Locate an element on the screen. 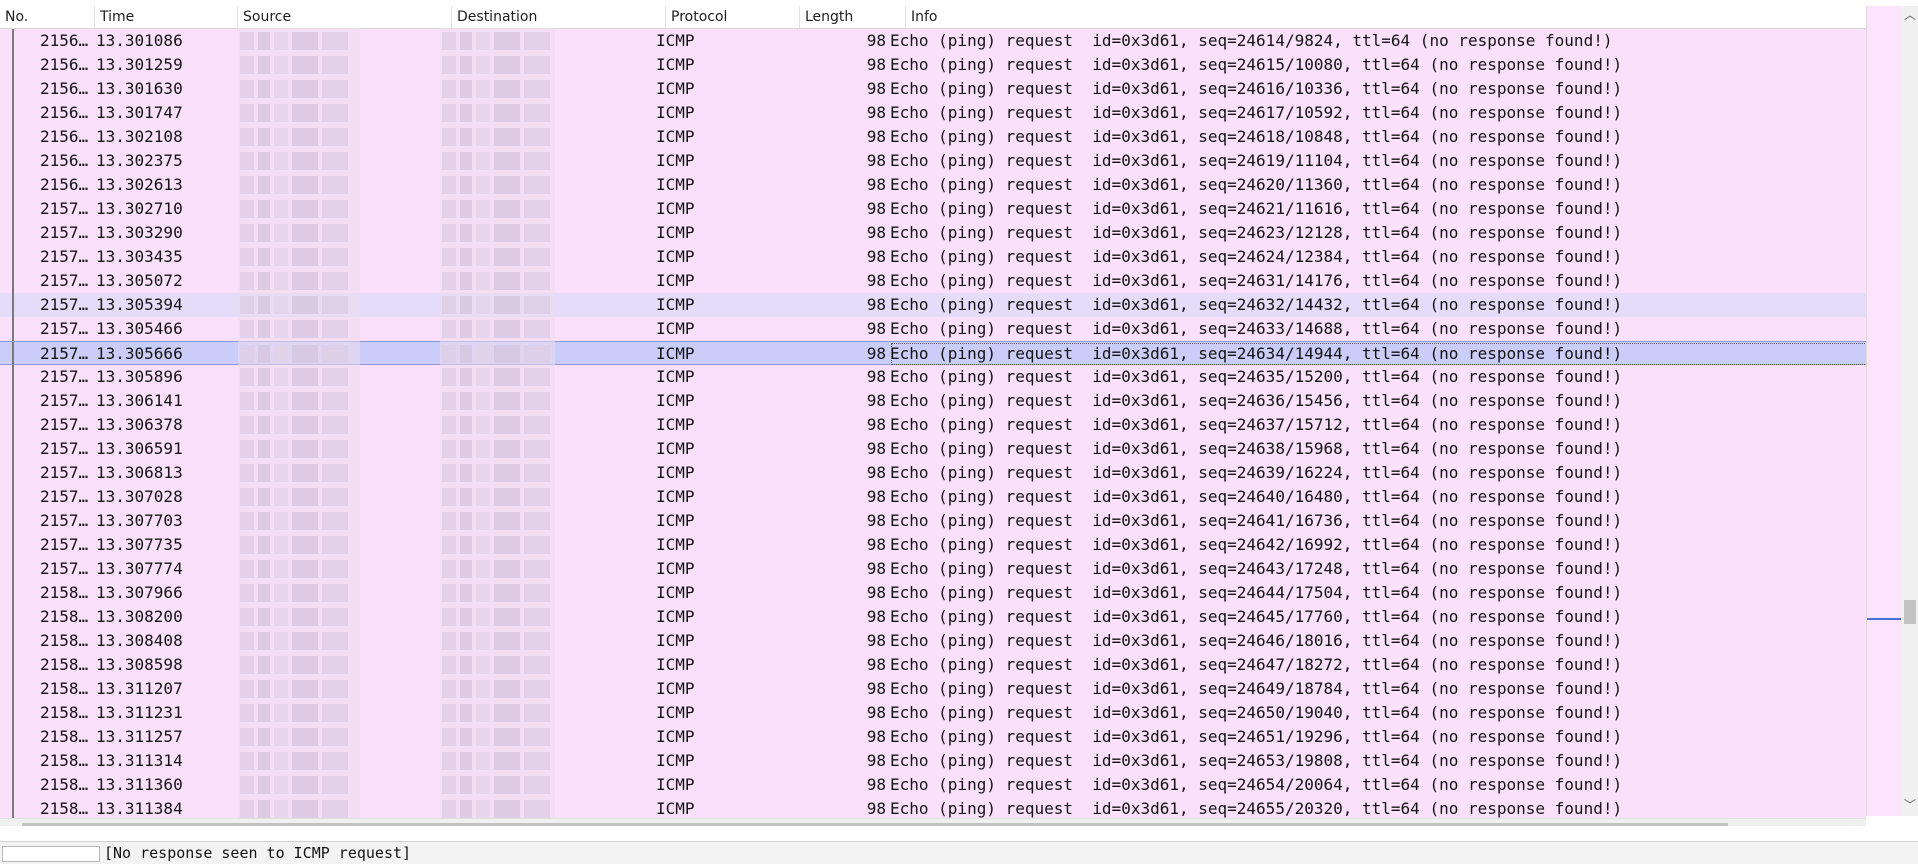  packet-time: 13.307735 is located at coordinates (139, 544).